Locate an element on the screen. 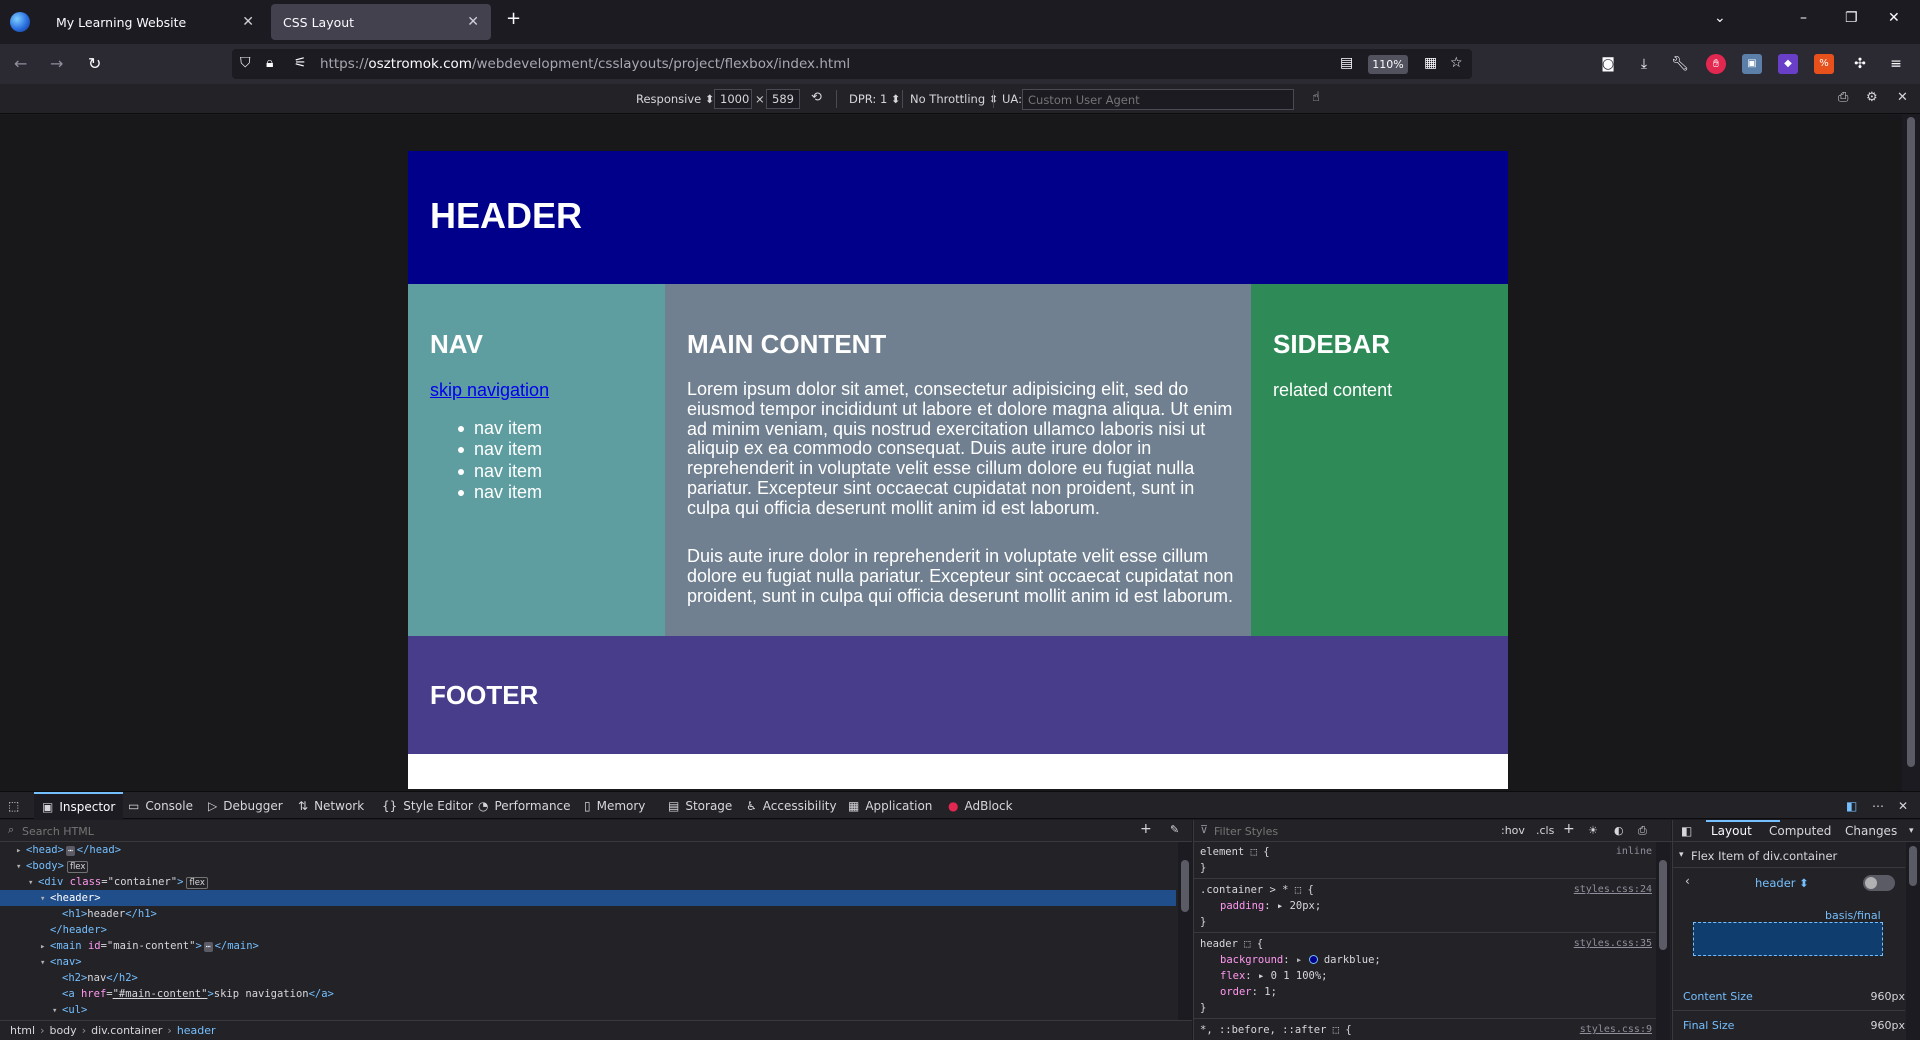  tab-application: ▦ Application is located at coordinates (890, 806).